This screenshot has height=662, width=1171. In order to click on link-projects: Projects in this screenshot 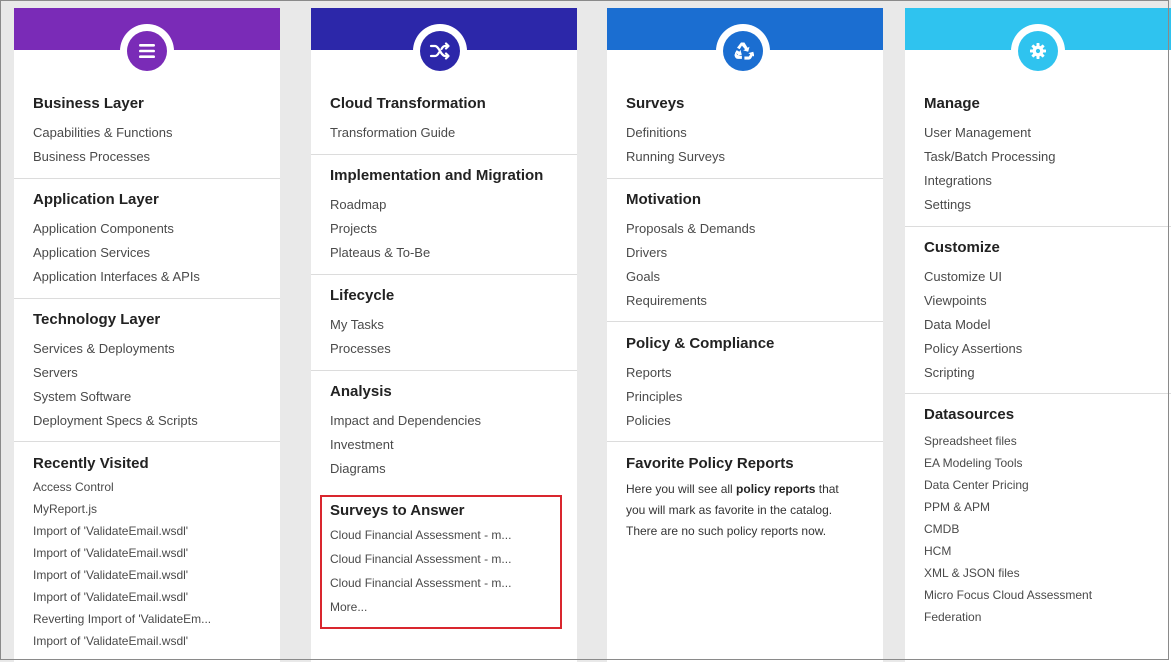, I will do `click(449, 229)`.